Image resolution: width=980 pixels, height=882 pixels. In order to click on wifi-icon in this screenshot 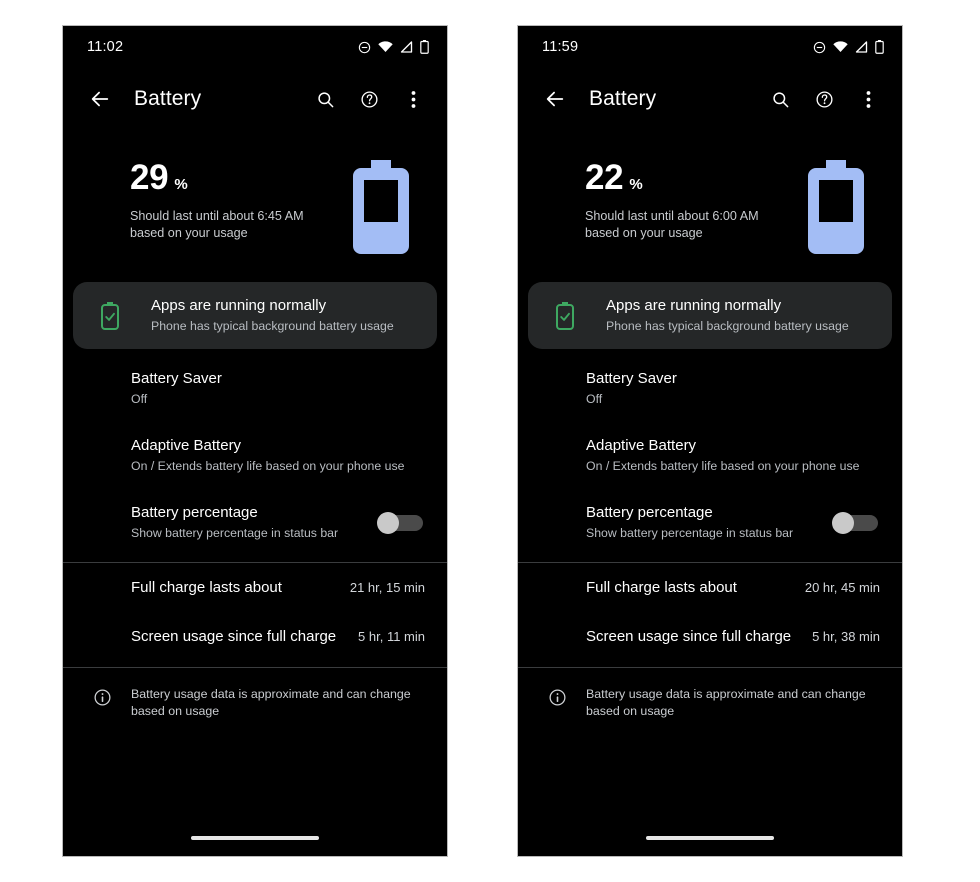, I will do `click(385, 47)`.